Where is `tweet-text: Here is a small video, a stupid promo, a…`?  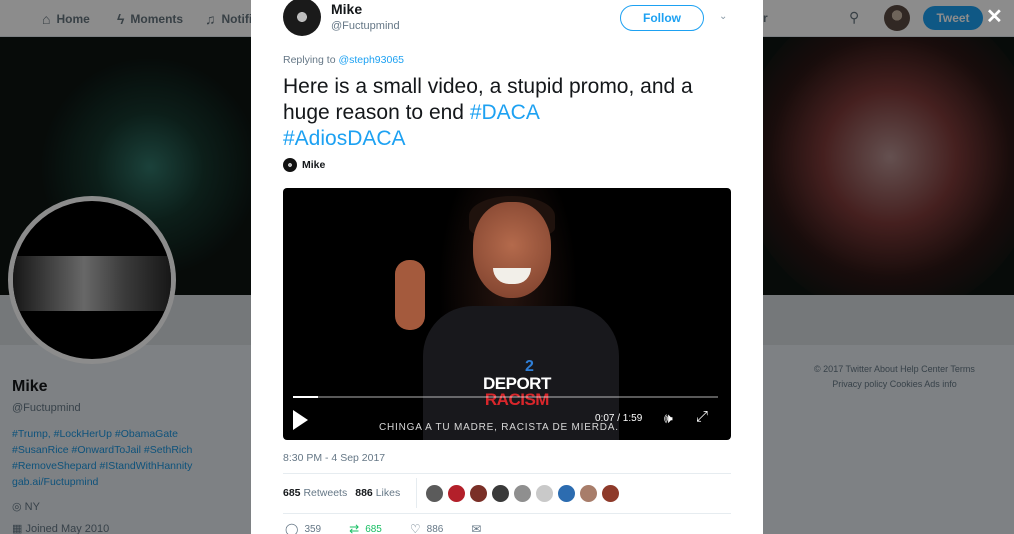
tweet-text: Here is a small video, a stupid promo, a… is located at coordinates (513, 113).